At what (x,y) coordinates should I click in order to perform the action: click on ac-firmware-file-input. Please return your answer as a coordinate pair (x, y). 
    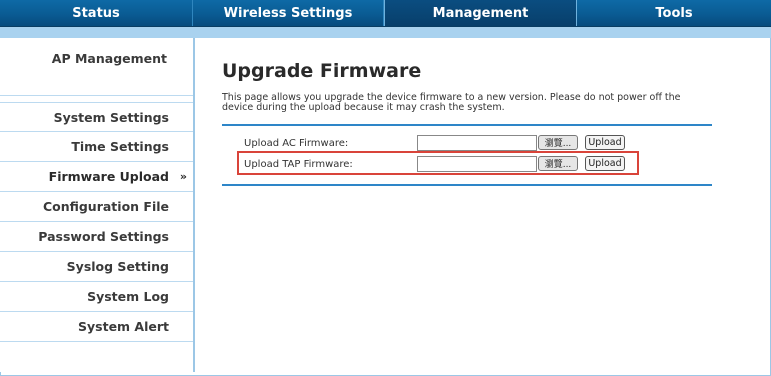
    Looking at the image, I should click on (477, 143).